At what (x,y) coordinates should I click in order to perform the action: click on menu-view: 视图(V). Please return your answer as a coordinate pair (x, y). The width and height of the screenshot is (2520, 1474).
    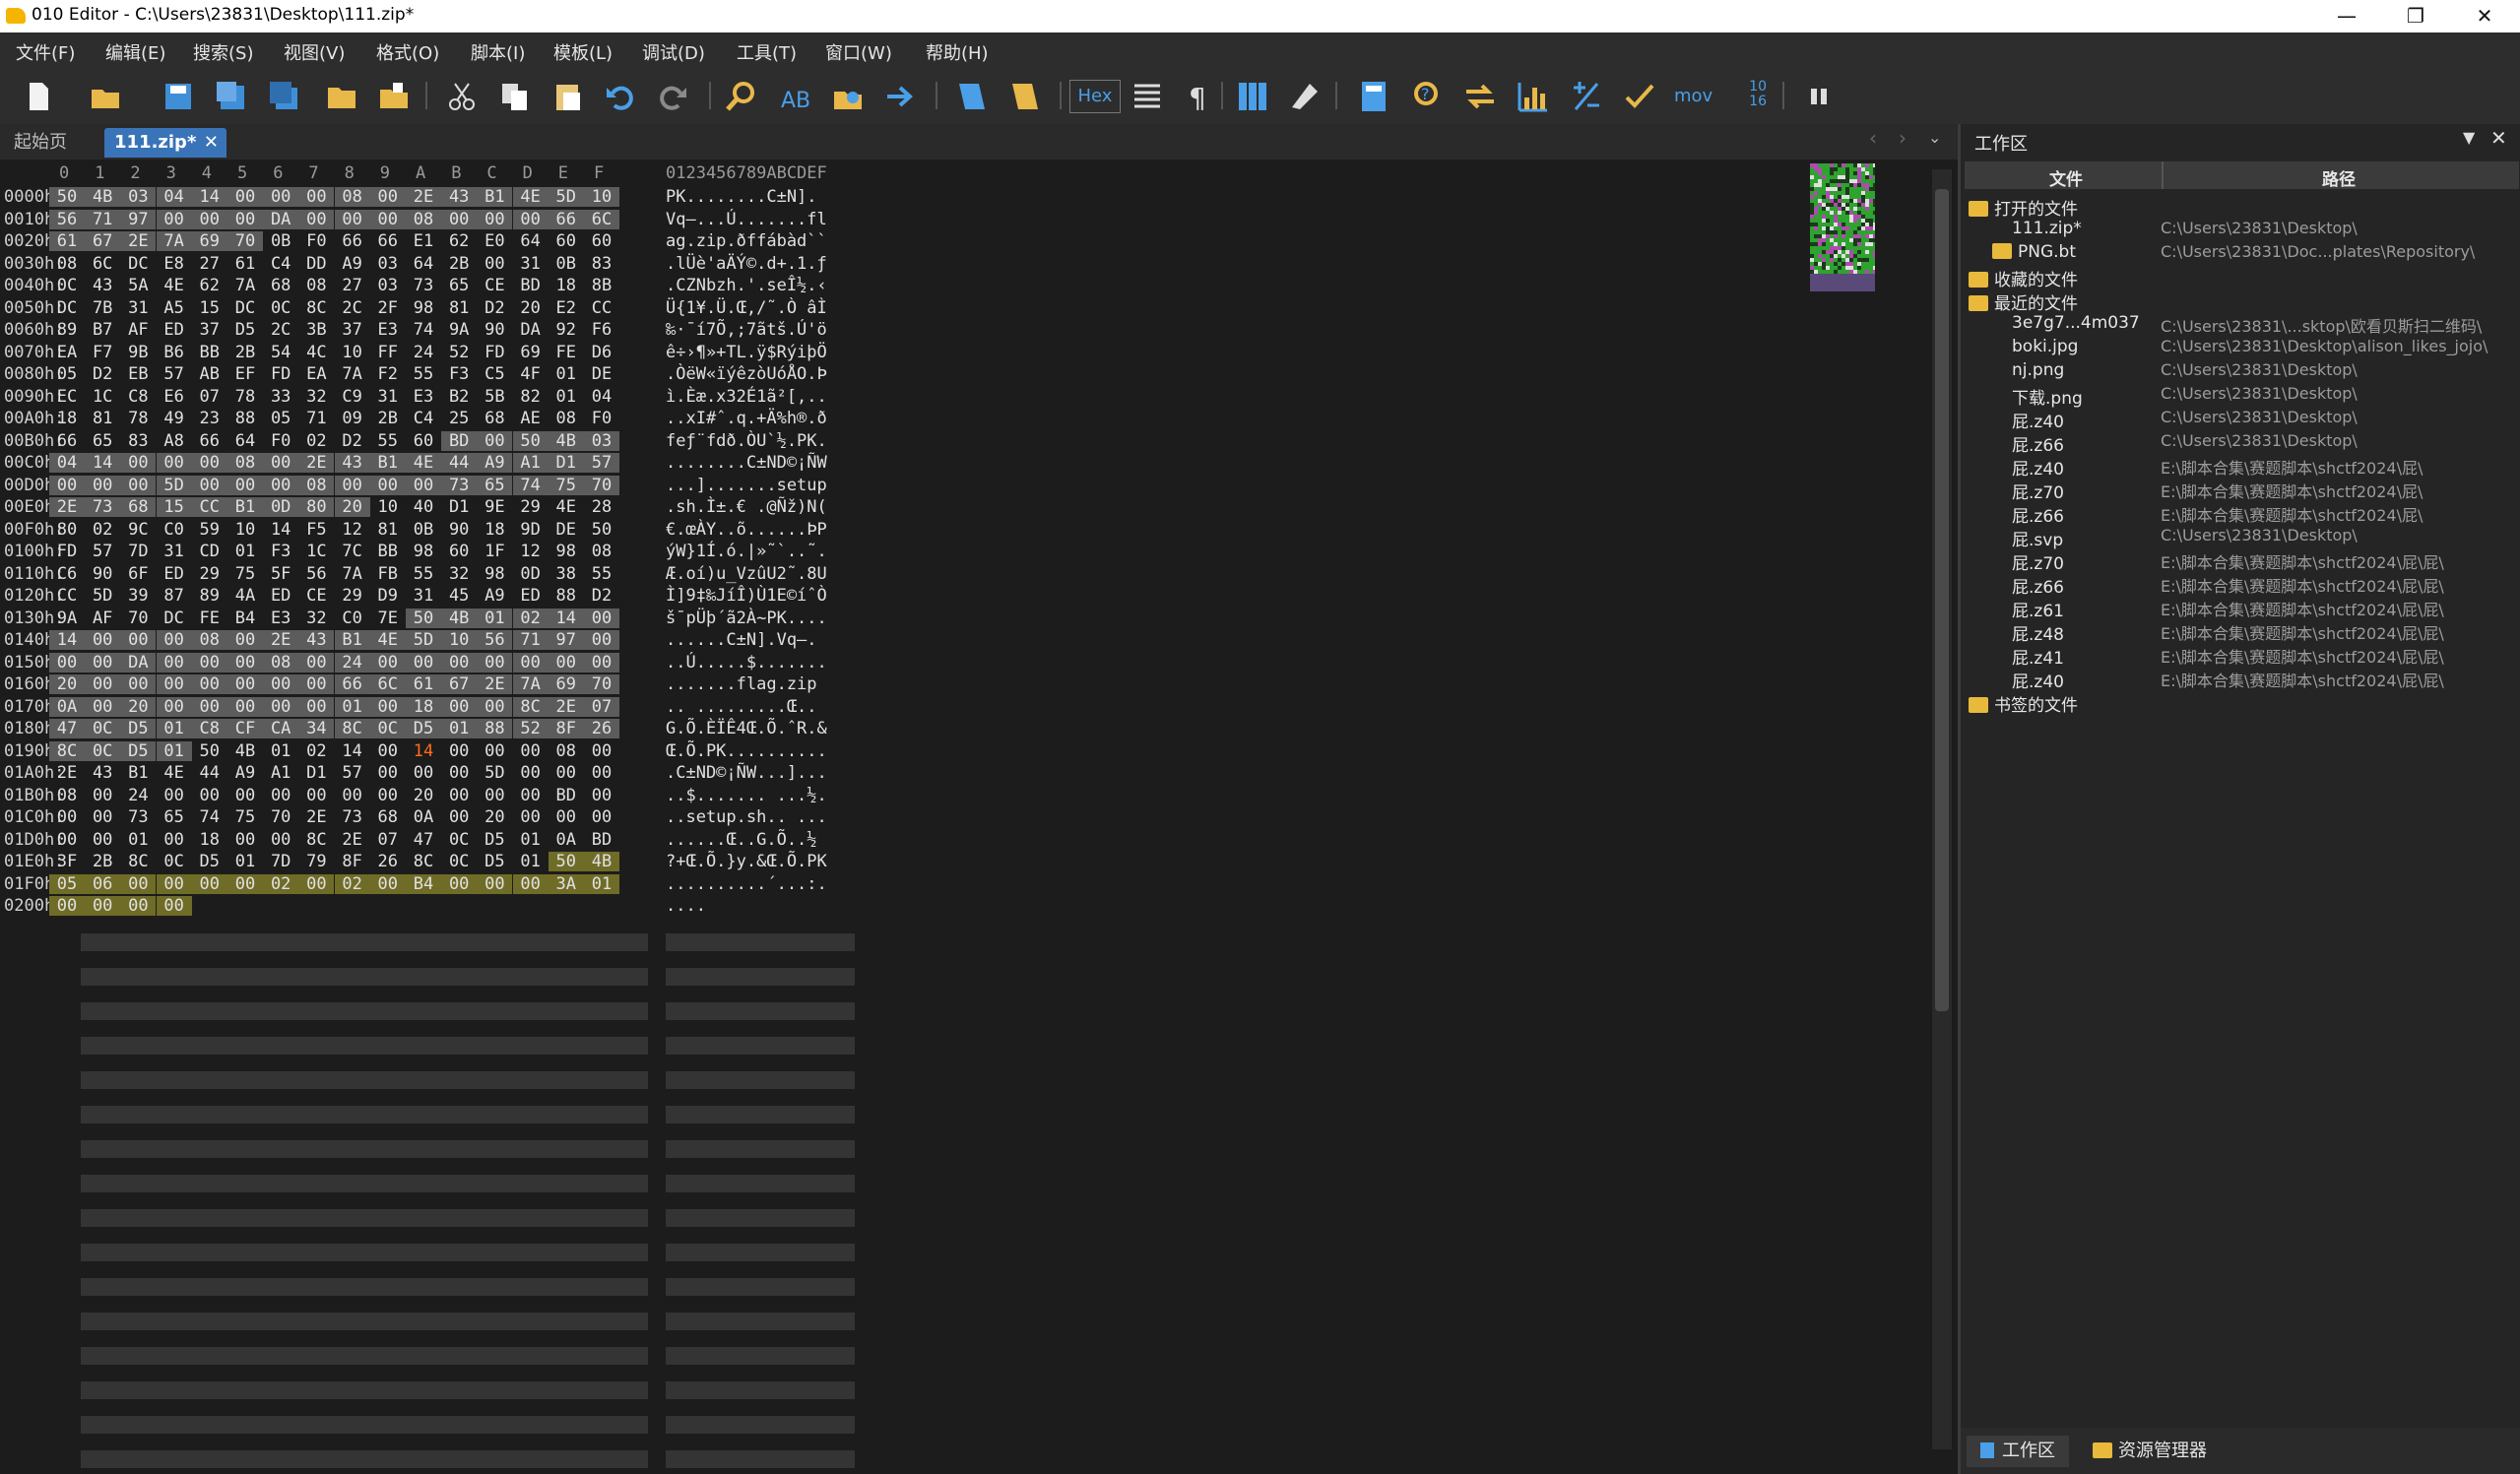
    Looking at the image, I should click on (314, 52).